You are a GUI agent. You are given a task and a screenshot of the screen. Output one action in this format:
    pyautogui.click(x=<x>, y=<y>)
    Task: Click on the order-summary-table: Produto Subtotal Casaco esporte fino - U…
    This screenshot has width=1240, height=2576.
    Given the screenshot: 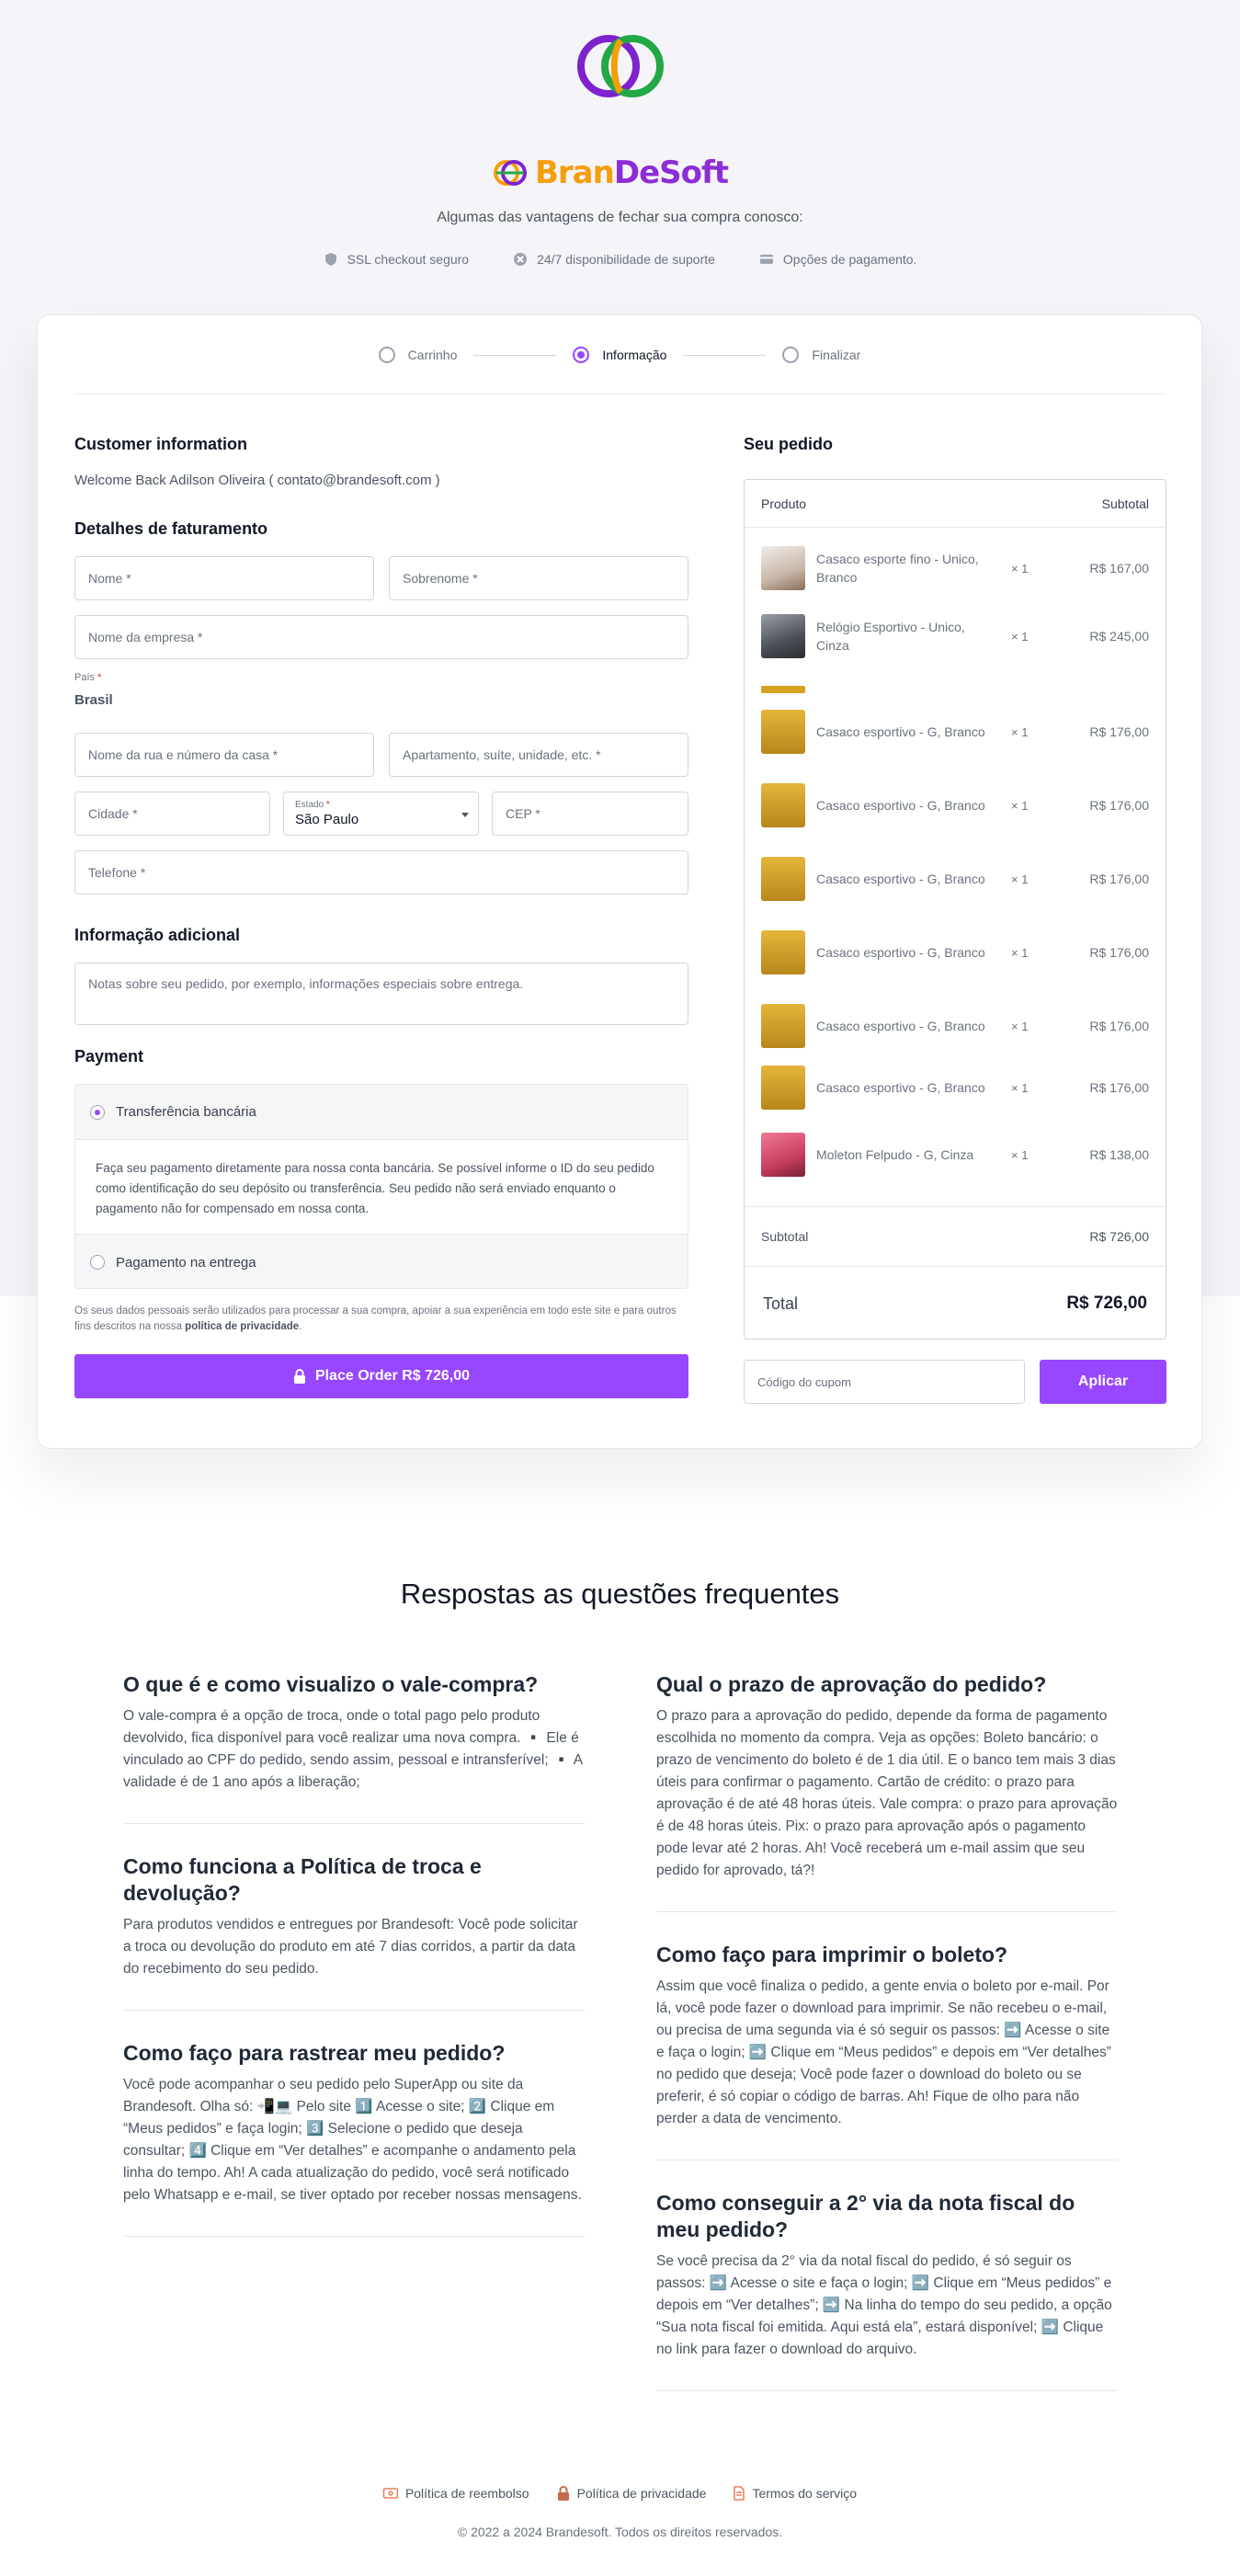 What is the action you would take?
    pyautogui.click(x=955, y=909)
    